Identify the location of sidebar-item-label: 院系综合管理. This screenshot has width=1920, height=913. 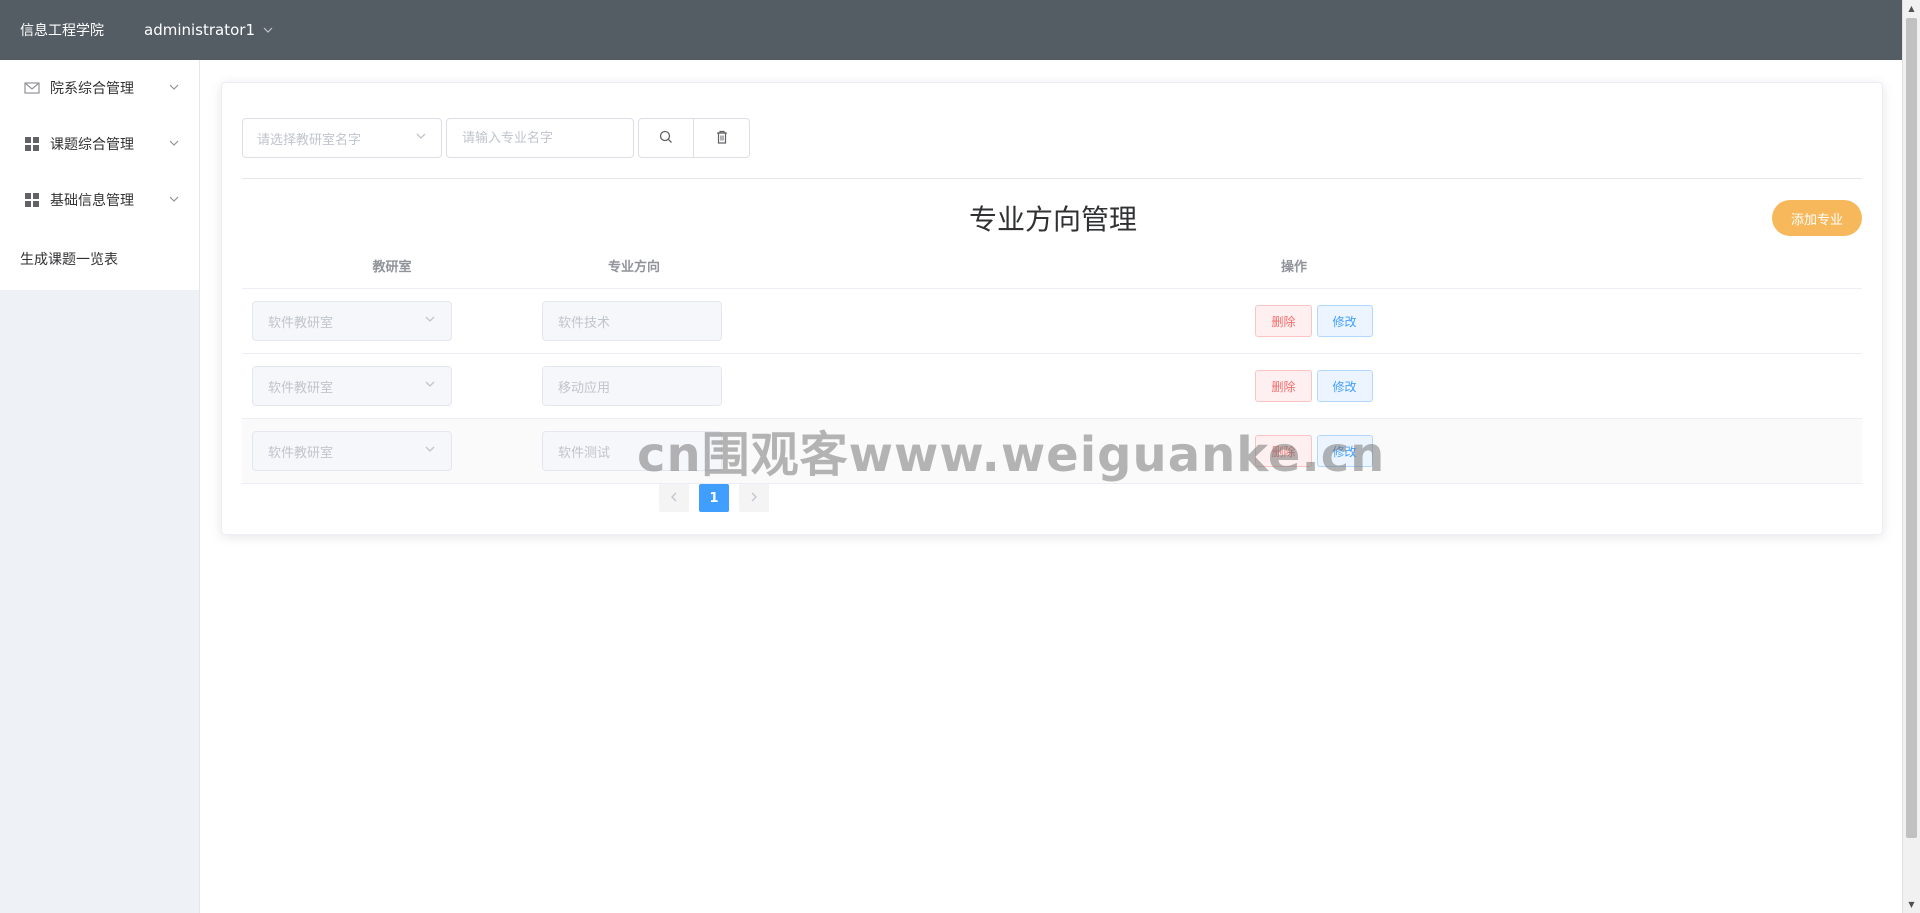
(92, 89).